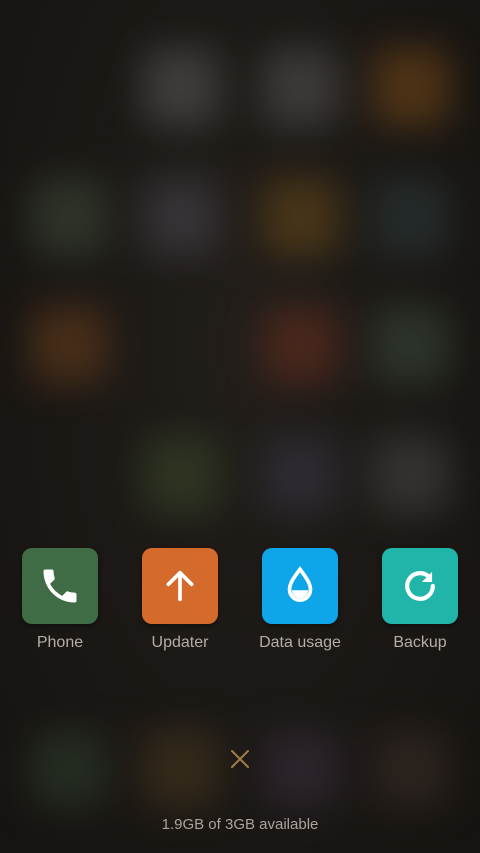 The height and width of the screenshot is (853, 480). What do you see at coordinates (420, 642) in the screenshot?
I see `app-label-backup: Backup` at bounding box center [420, 642].